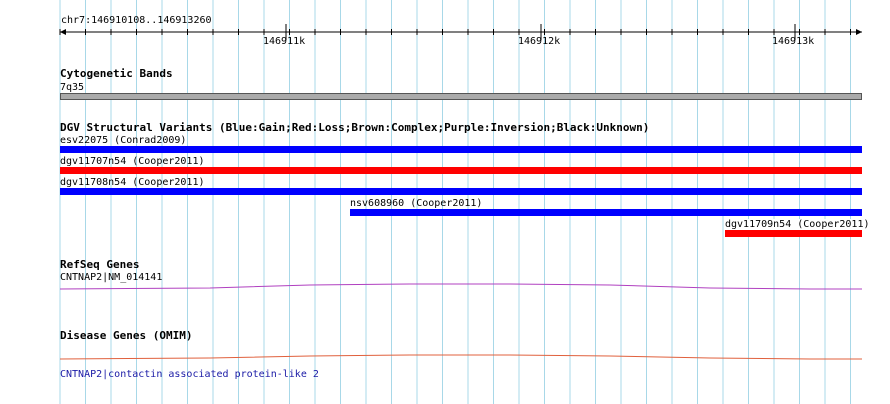 This screenshot has width=890, height=404. Describe the element at coordinates (460, 286) in the screenshot. I see `refseq-gene-line` at that location.